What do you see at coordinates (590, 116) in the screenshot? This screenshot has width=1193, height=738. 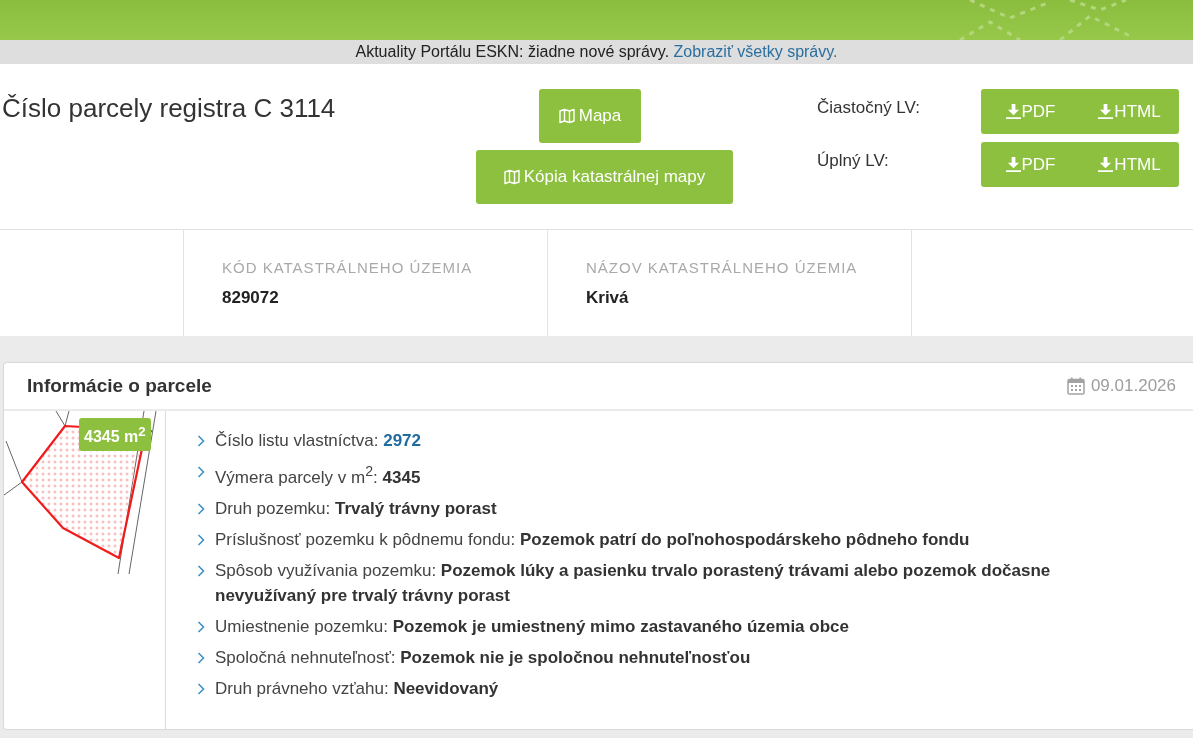 I see `map-button: Mapa` at bounding box center [590, 116].